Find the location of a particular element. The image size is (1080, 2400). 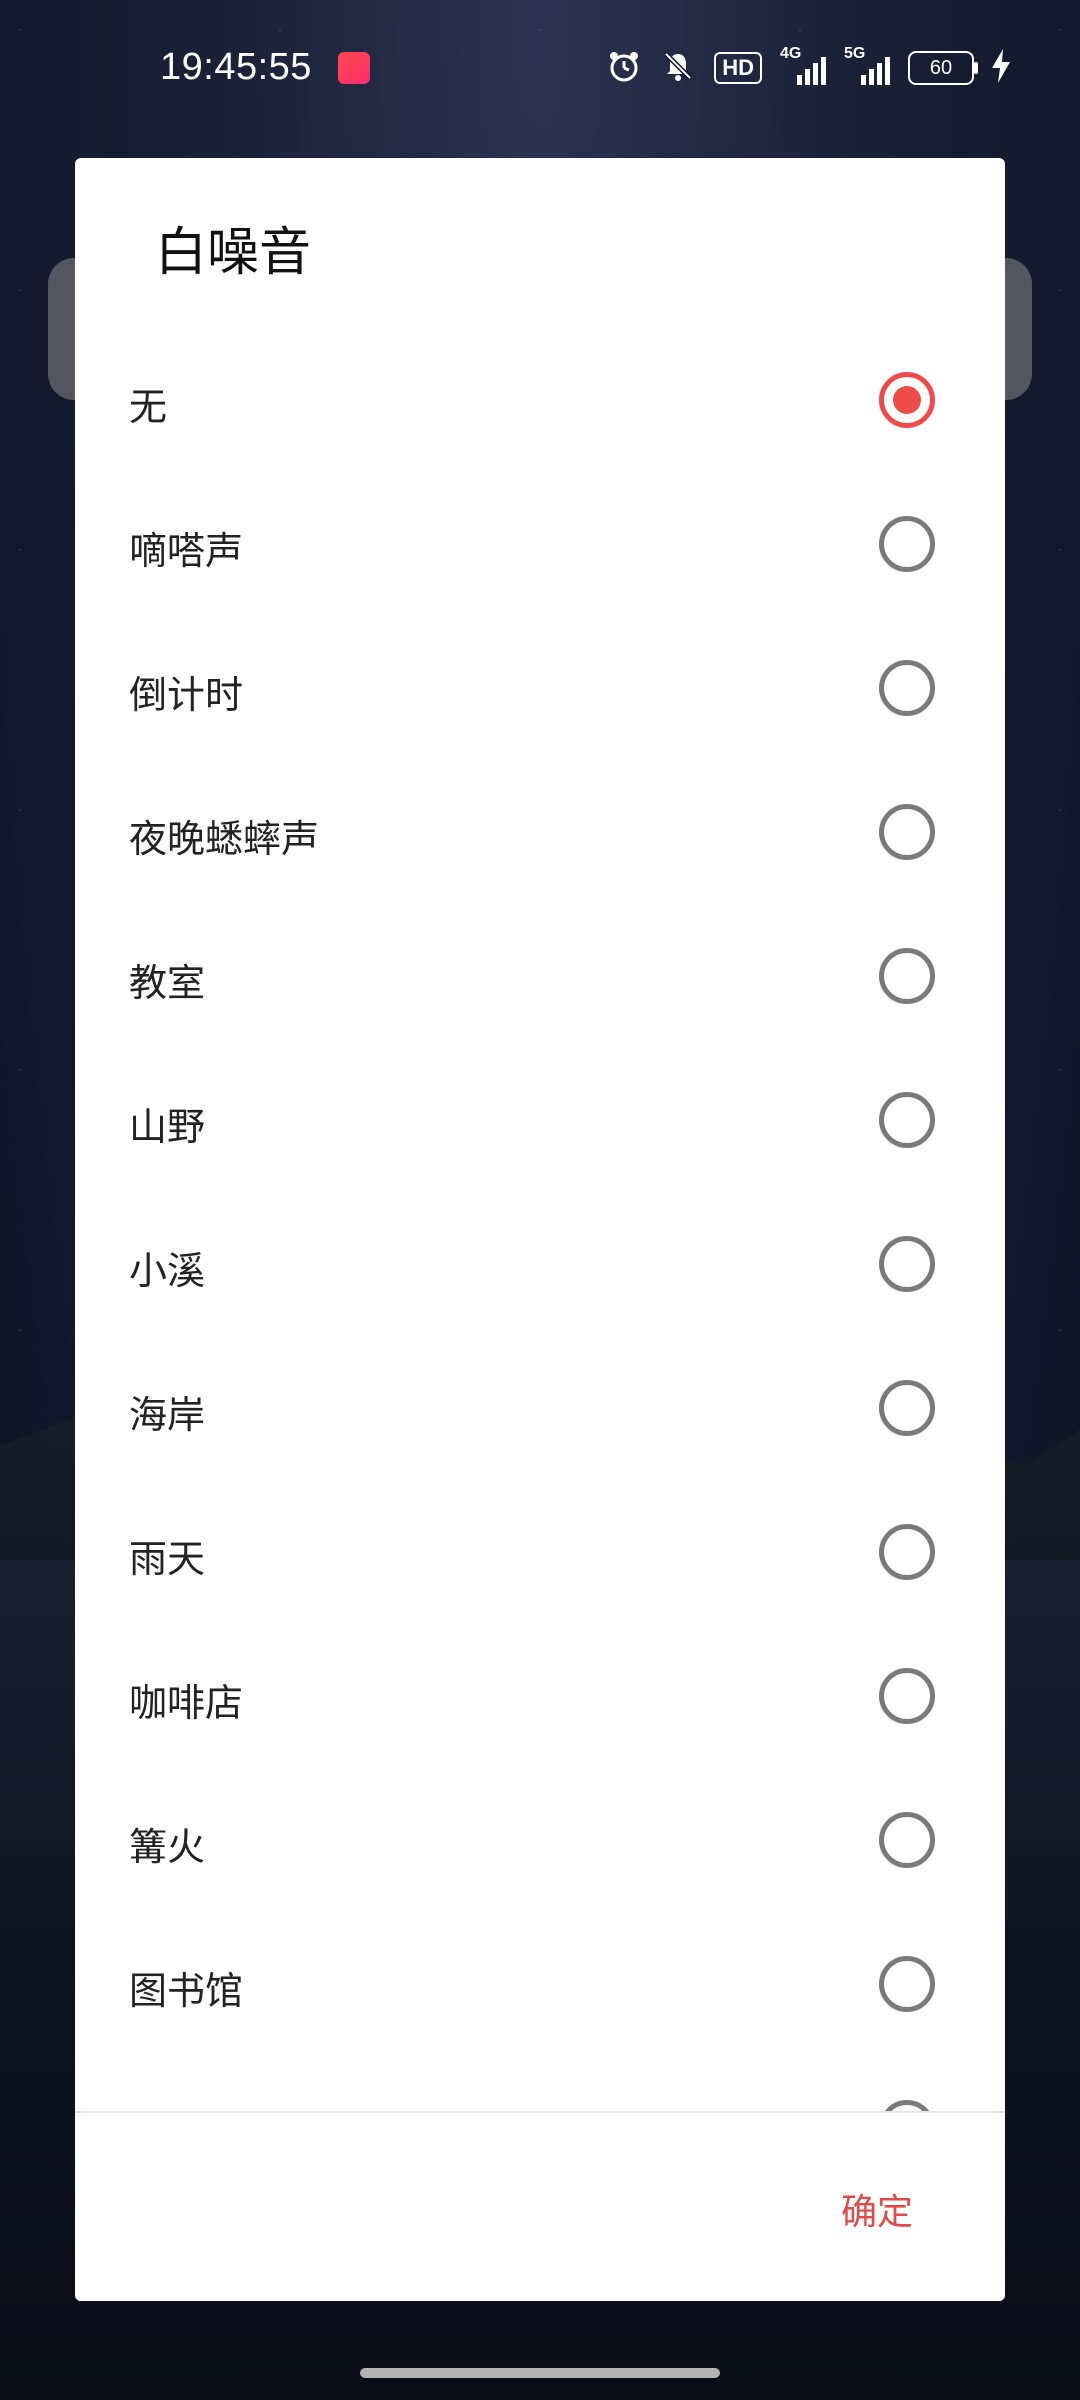

option-none: 无 is located at coordinates (540, 402).